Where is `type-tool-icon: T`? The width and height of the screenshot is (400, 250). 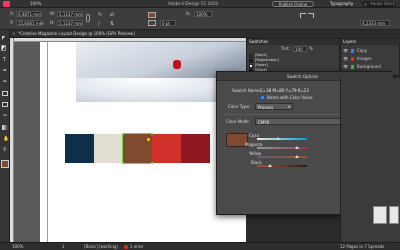
type-tool-icon: T is located at coordinates (4, 60).